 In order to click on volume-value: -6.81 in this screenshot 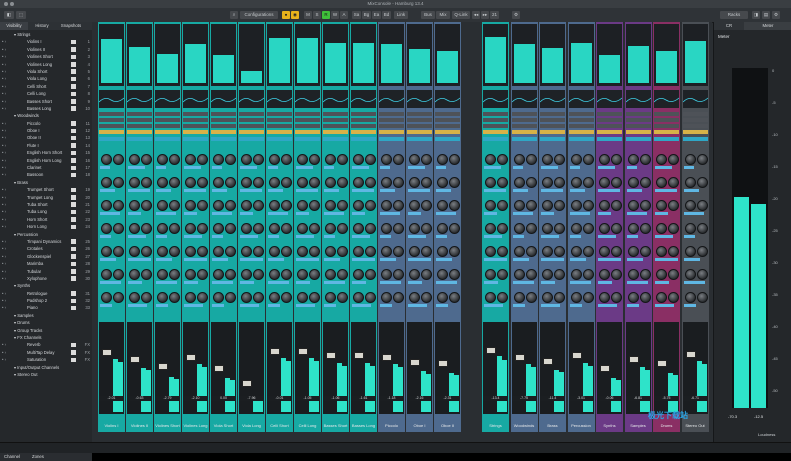, I will do `click(638, 398)`.